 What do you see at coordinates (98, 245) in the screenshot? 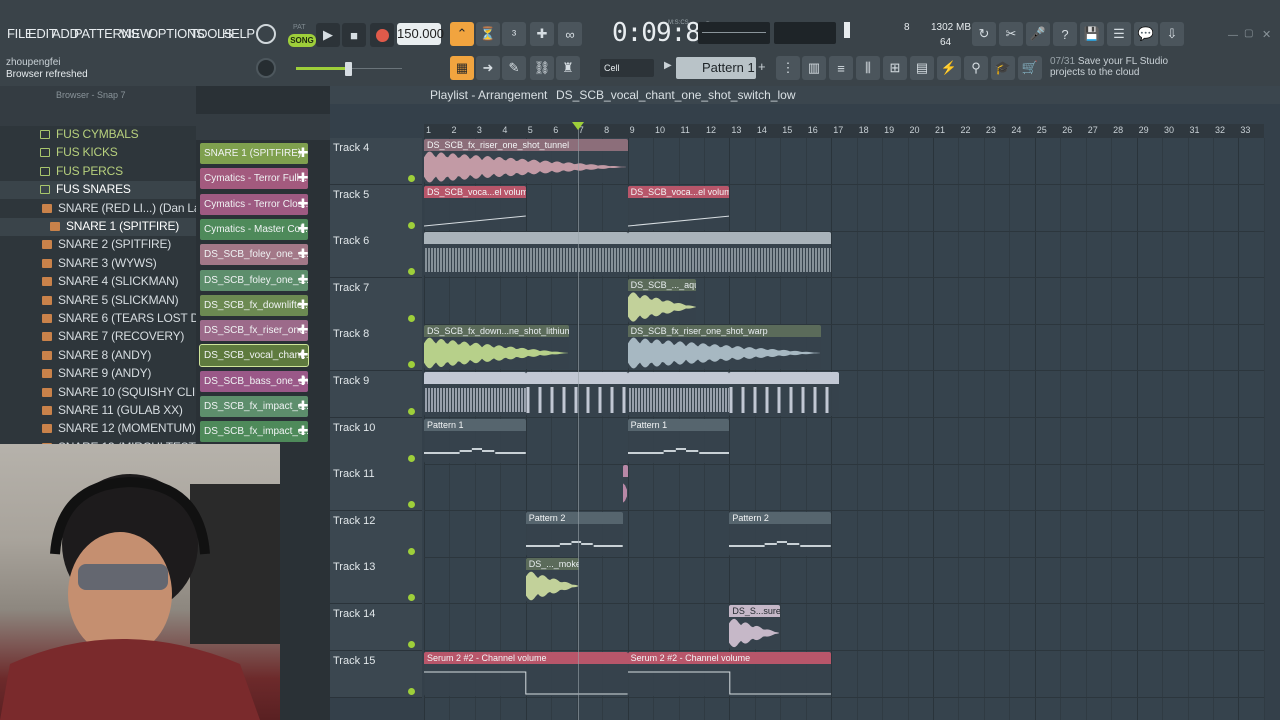
I see `browser-item: SNARE 2 (SPITFIRE)` at bounding box center [98, 245].